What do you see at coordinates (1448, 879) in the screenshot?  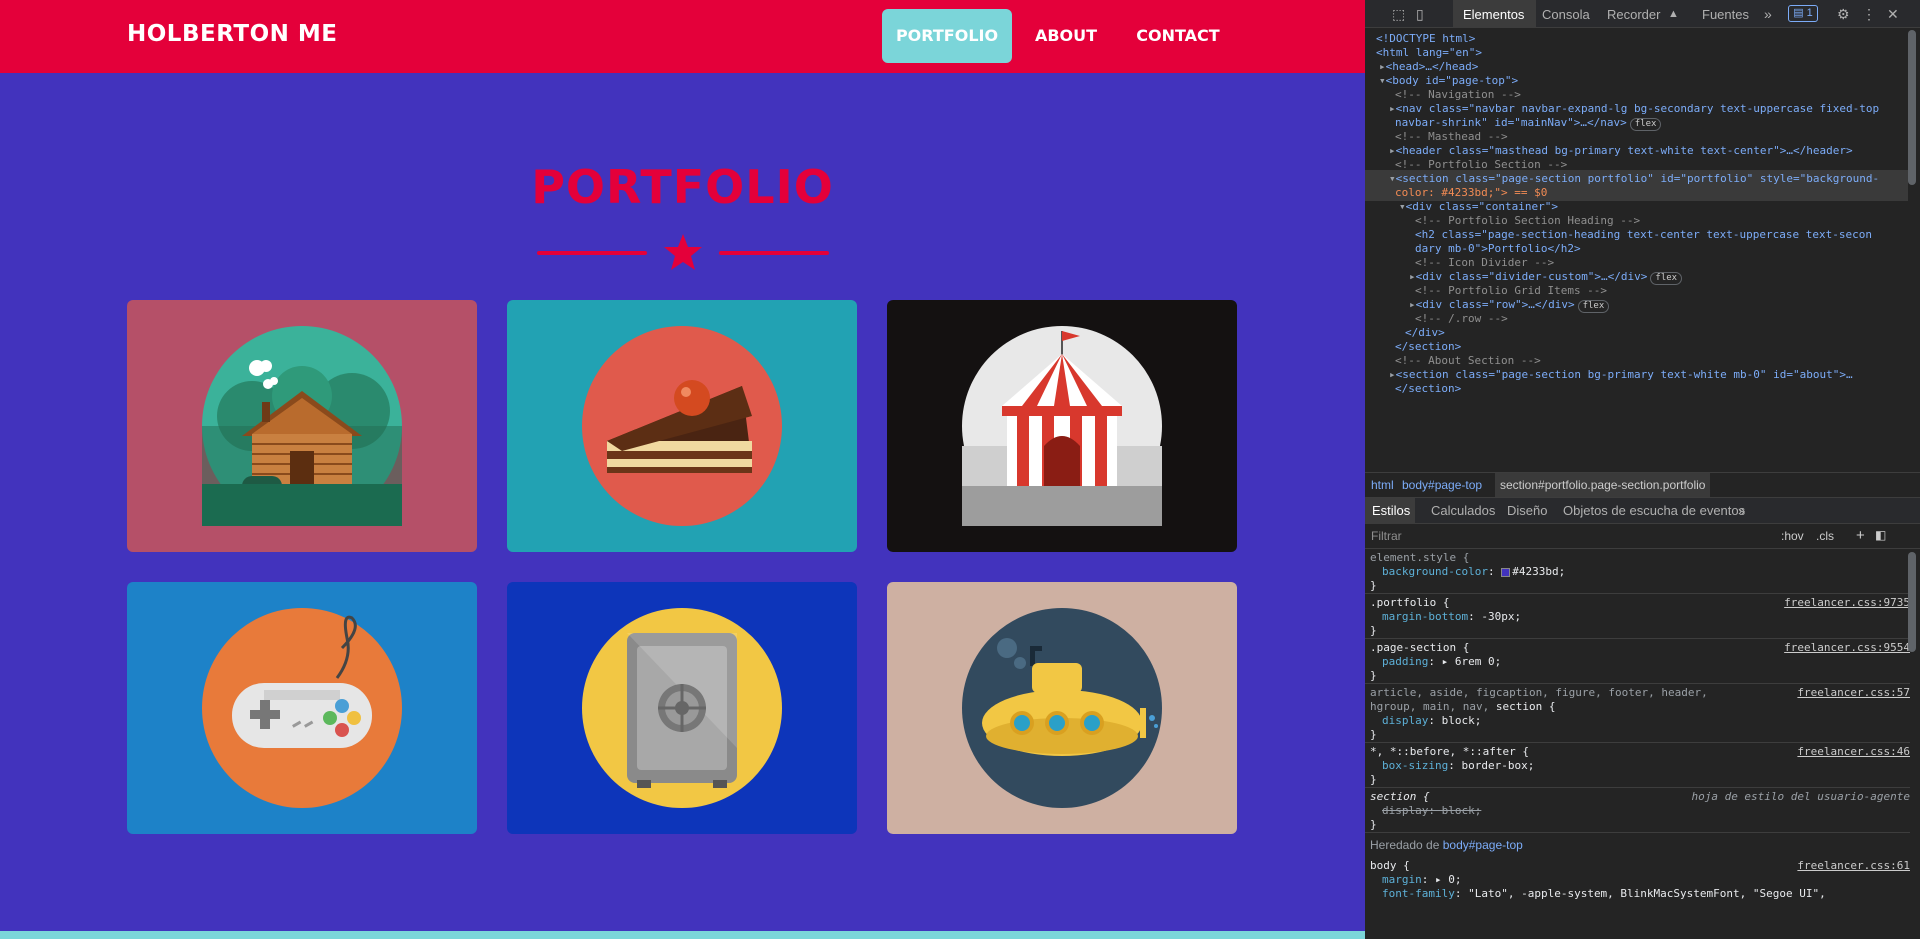 I see `rule-value: ▸ 0;` at bounding box center [1448, 879].